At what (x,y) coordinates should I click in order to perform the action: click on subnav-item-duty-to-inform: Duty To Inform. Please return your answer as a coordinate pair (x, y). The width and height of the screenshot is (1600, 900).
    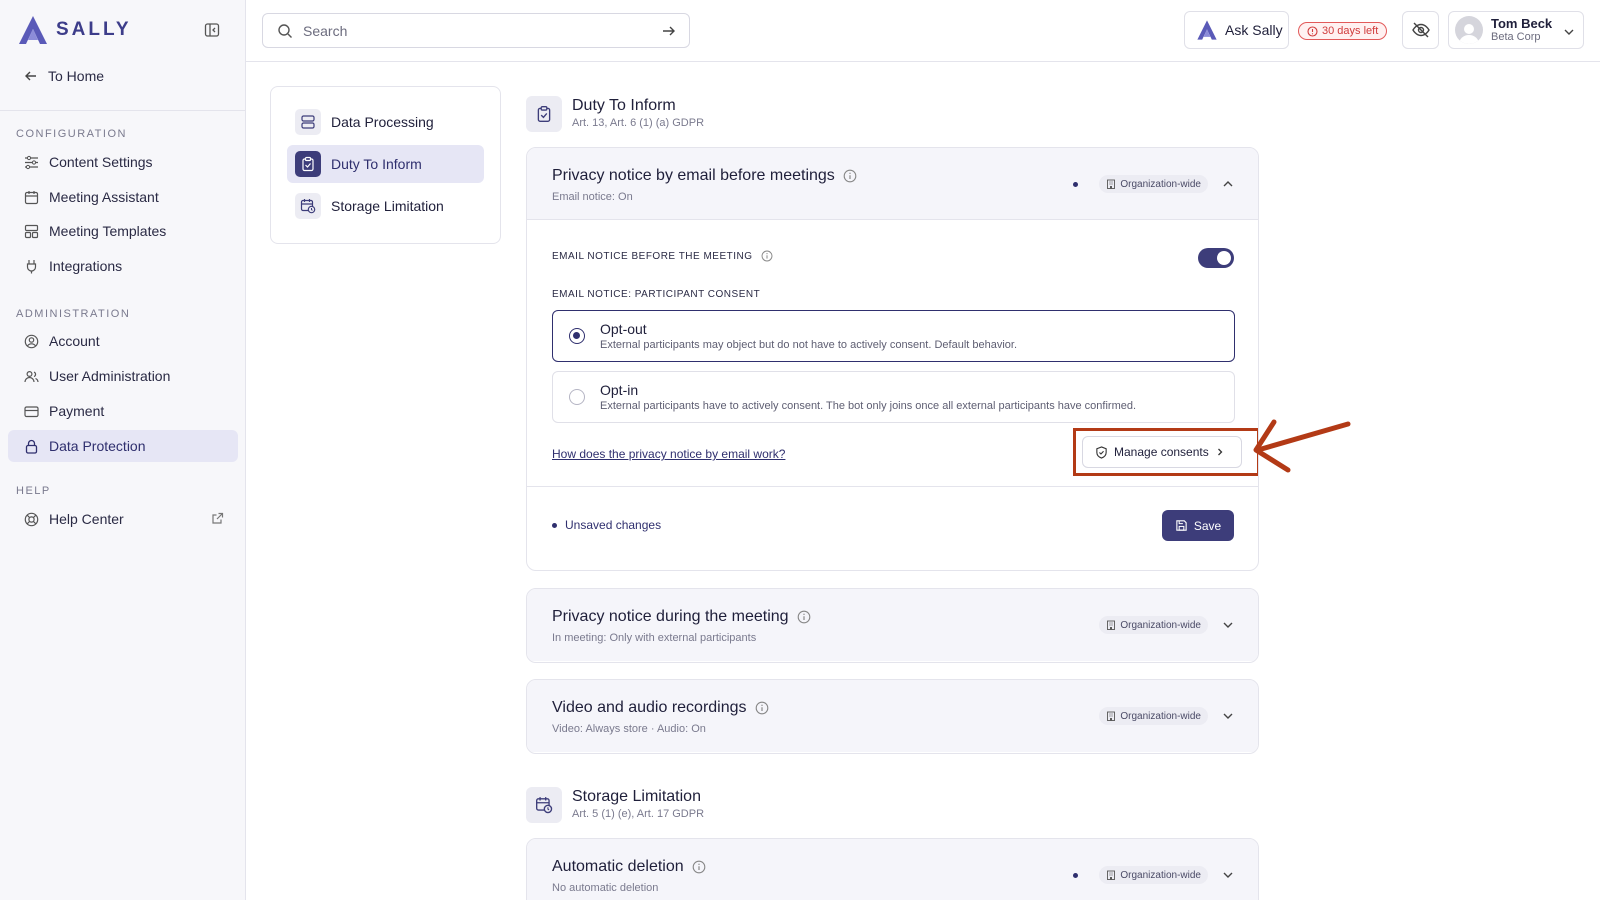
    Looking at the image, I should click on (385, 164).